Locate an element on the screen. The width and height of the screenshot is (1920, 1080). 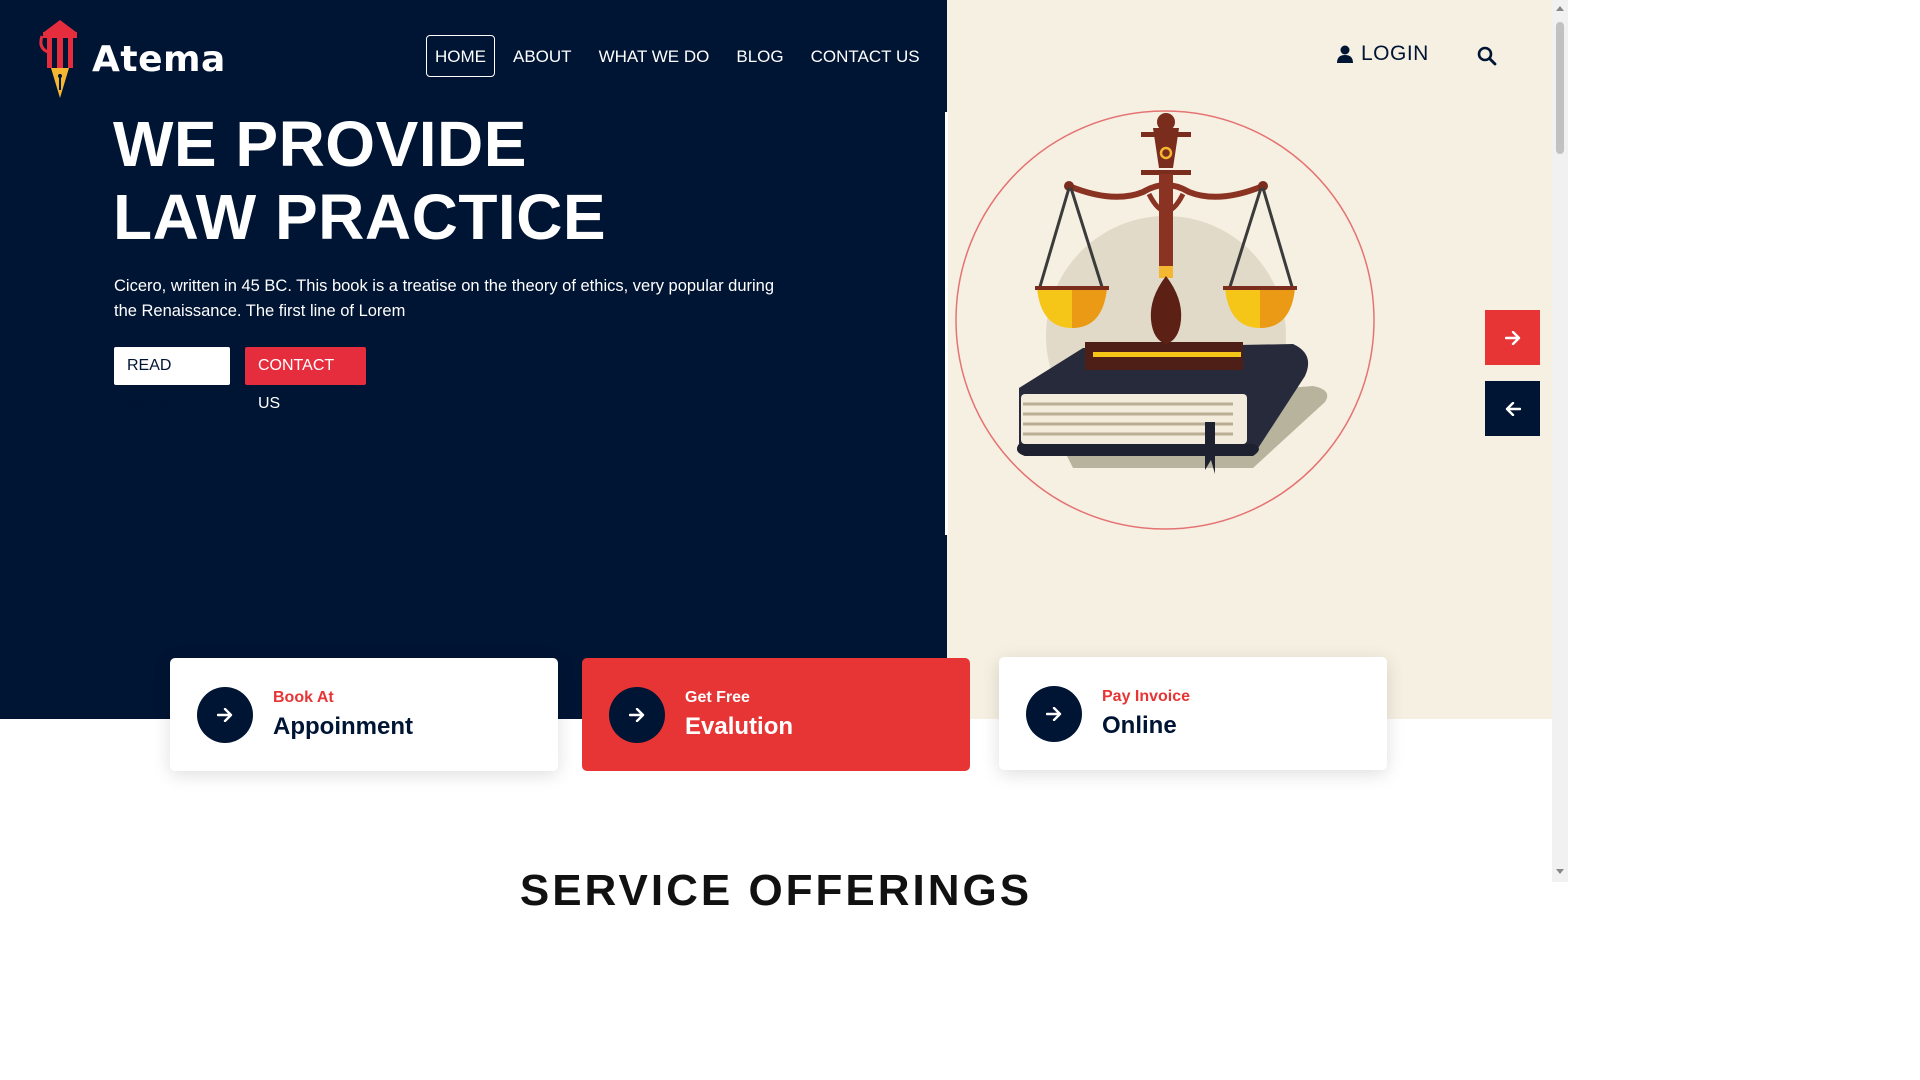
slider-prev-button is located at coordinates (1512, 408).